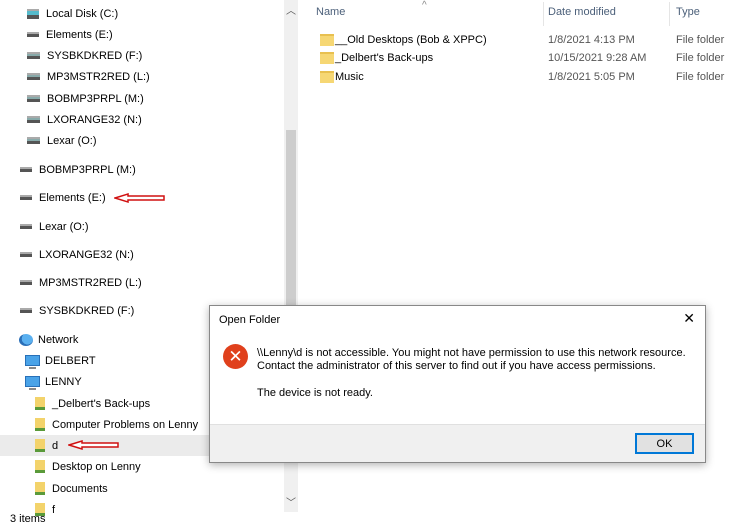  I want to click on nav-item: SYSBKDKRED (F:), so click(142, 55).